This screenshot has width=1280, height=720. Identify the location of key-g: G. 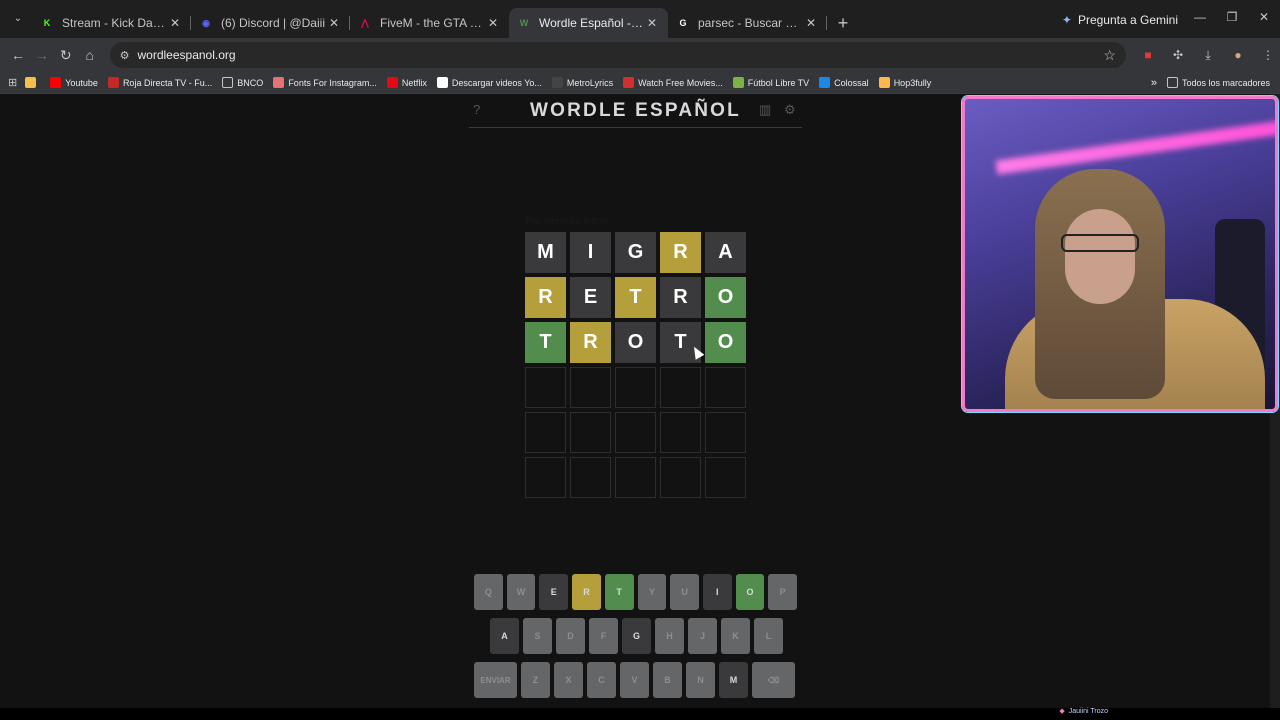
(636, 636).